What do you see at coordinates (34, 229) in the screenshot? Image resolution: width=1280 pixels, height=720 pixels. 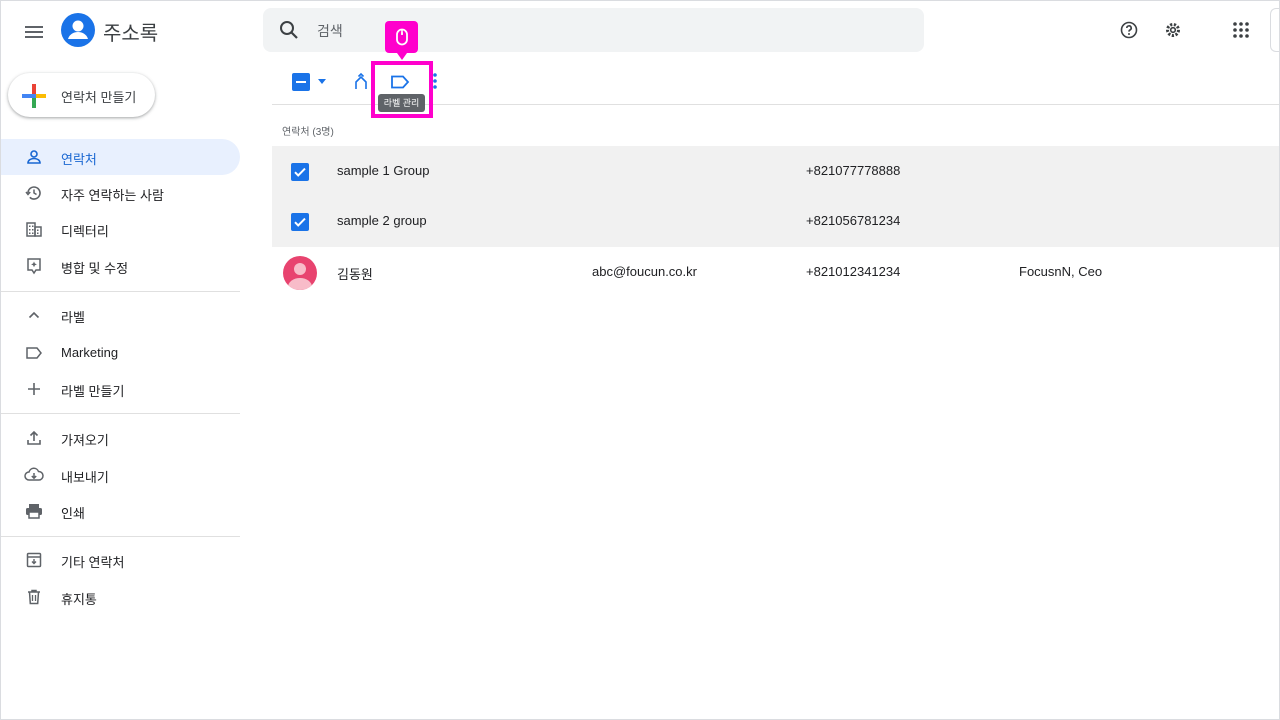 I see `building-icon` at bounding box center [34, 229].